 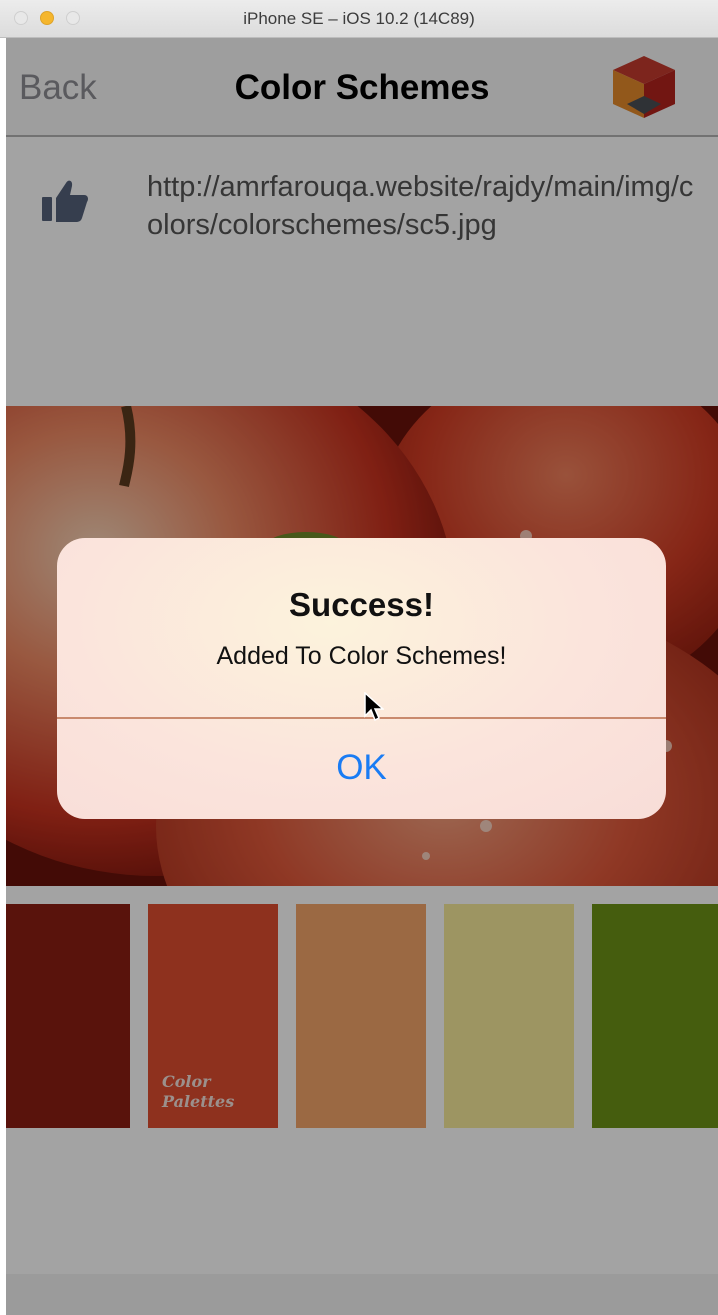 I want to click on simulator-titlebar: iPhone SE – iOS 10.2 (14C89), so click(x=359, y=19).